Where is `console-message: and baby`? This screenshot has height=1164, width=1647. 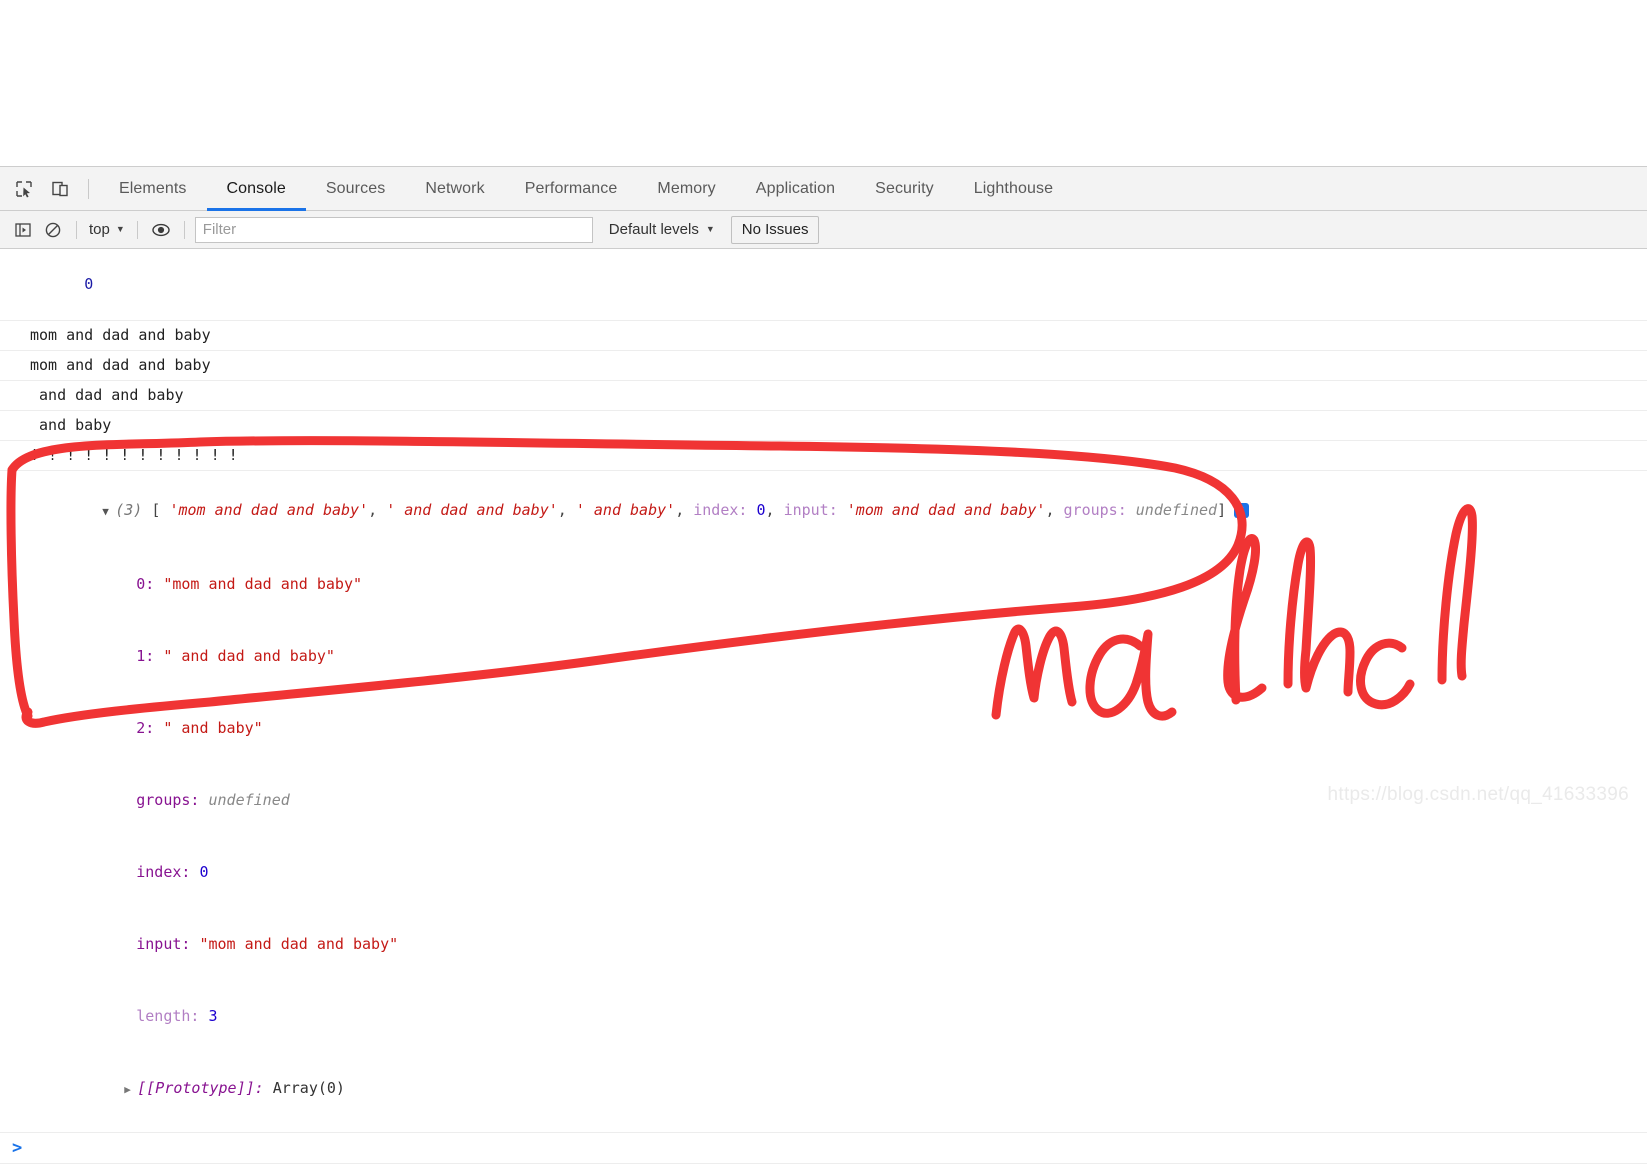 console-message: and baby is located at coordinates (823, 426).